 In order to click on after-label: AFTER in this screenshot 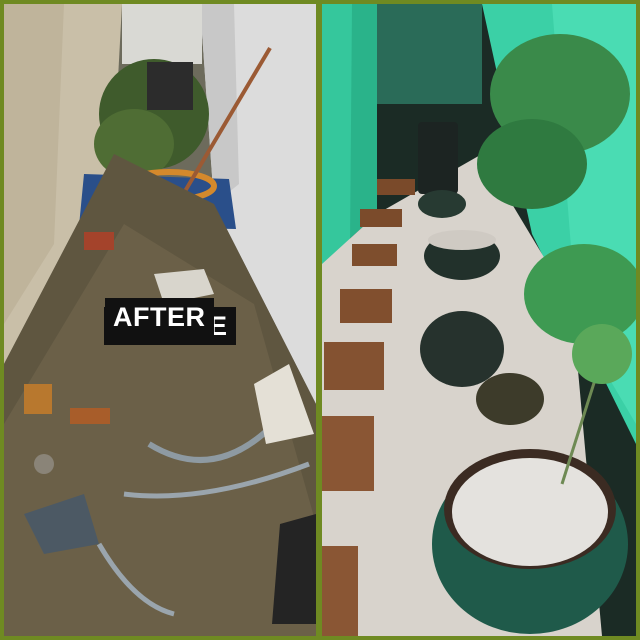, I will do `click(159, 317)`.